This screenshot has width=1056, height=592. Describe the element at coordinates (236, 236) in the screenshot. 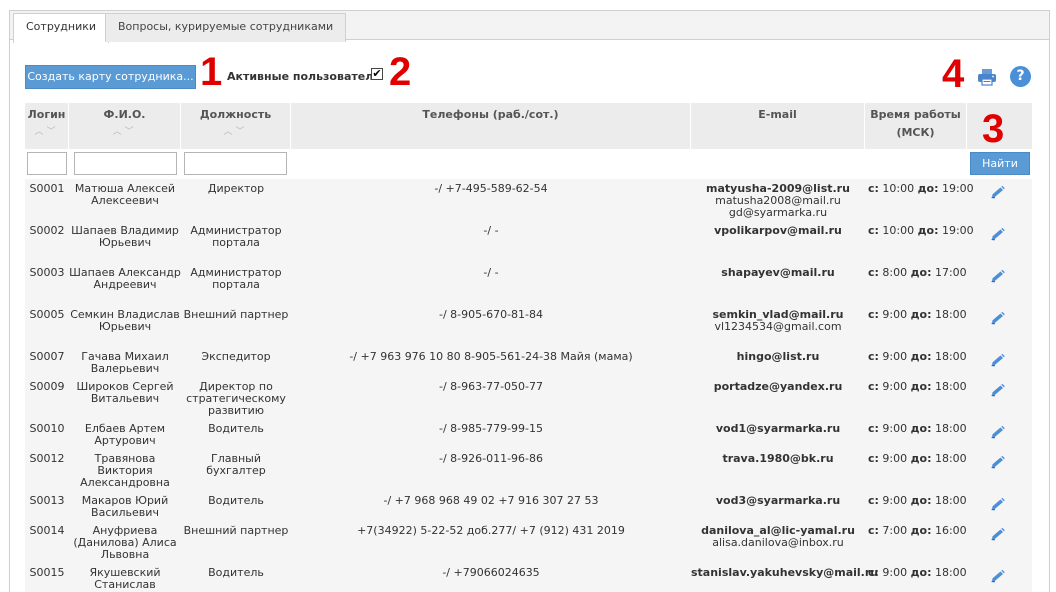

I see `cell-position: Администратор портала` at that location.